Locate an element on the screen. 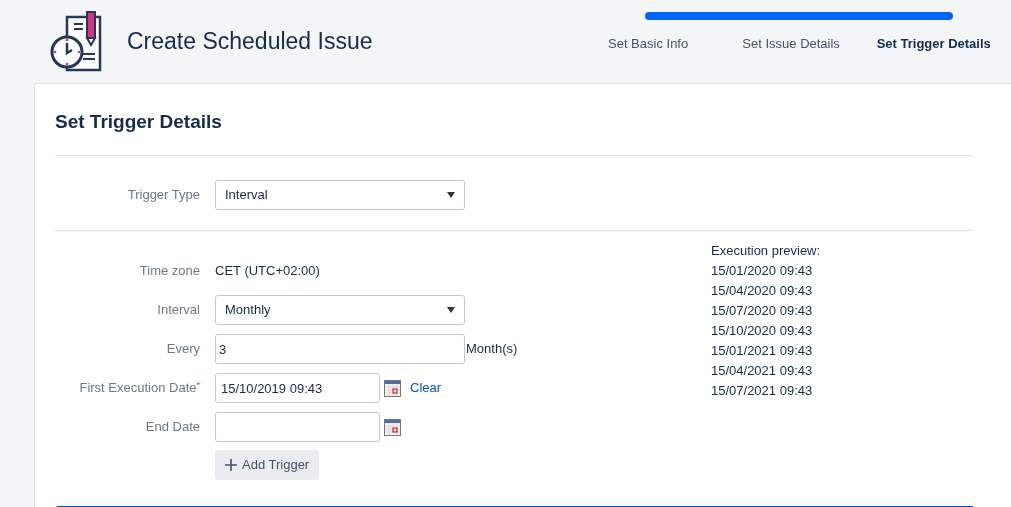 The height and width of the screenshot is (507, 1011). preview-date: 15/07/2020 09:43 is located at coordinates (762, 311).